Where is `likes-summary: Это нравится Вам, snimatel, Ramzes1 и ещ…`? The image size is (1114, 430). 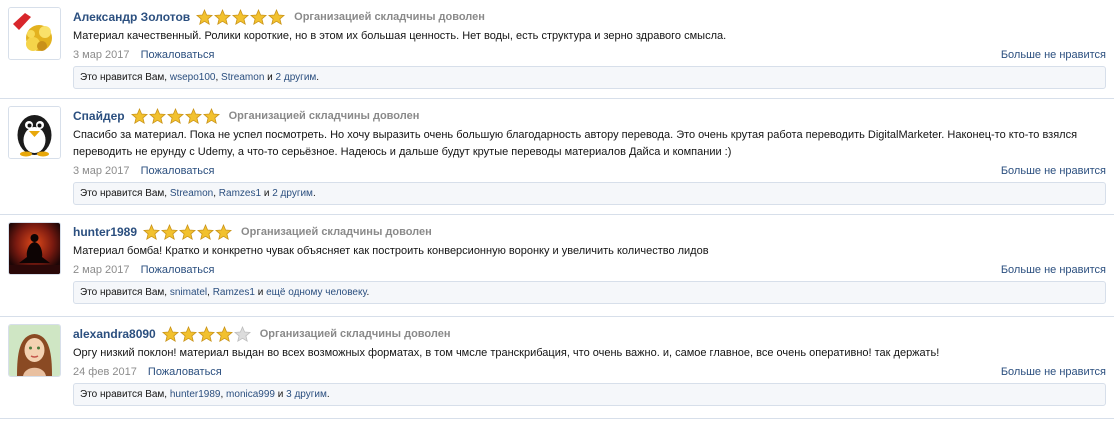 likes-summary: Это нравится Вам, snimatel, Ramzes1 и ещ… is located at coordinates (589, 292).